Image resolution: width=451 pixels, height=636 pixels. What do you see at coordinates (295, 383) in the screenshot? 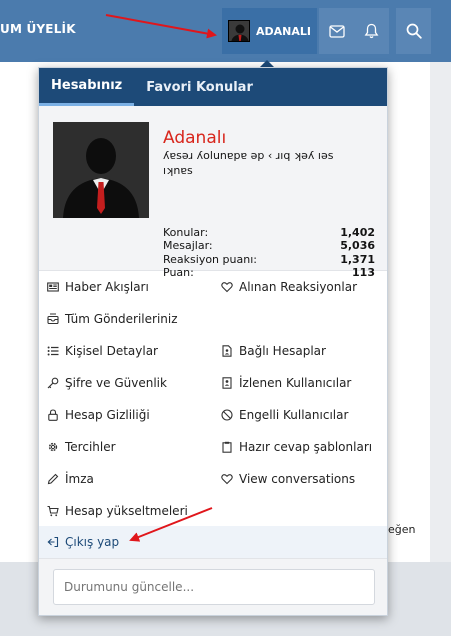
I see `link-label: İzlenen Kullanıcılar` at bounding box center [295, 383].